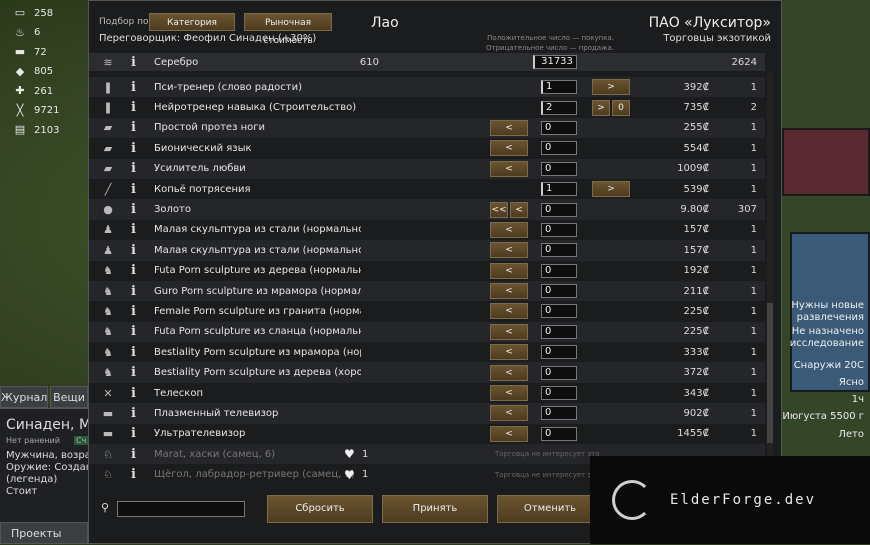  What do you see at coordinates (696, 148) in the screenshot?
I see `item-price: 554₡` at bounding box center [696, 148].